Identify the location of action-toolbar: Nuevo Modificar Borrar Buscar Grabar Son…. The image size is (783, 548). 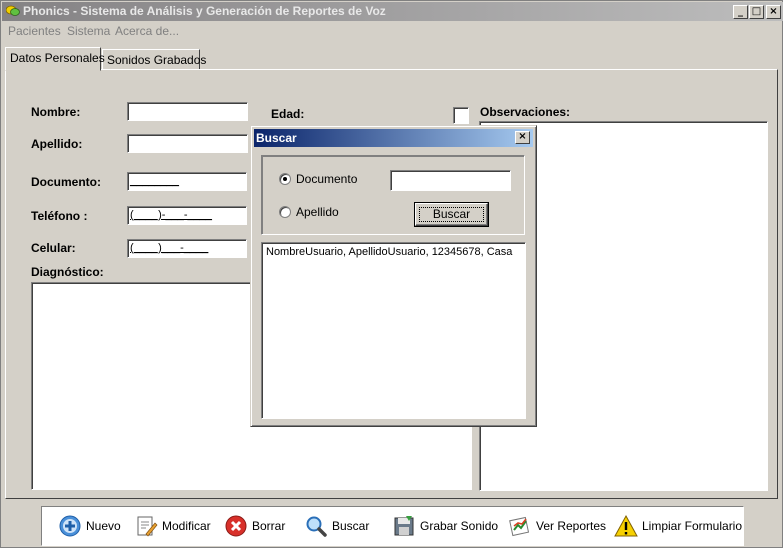
(392, 526).